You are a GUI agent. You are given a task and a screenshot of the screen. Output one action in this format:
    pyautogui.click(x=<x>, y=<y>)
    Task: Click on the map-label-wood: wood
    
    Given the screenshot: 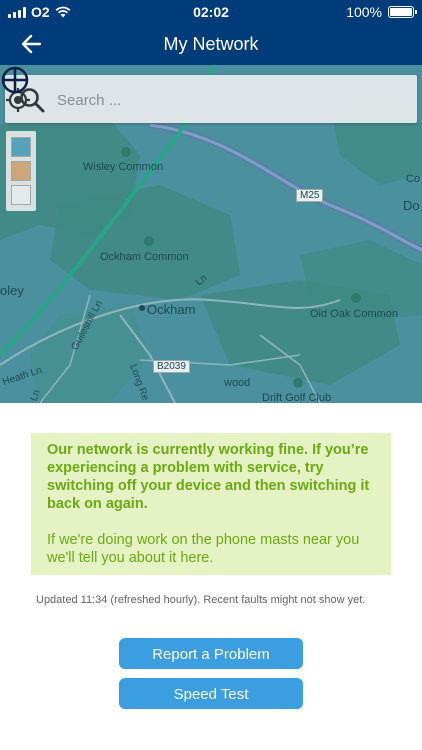 What is the action you would take?
    pyautogui.click(x=237, y=383)
    